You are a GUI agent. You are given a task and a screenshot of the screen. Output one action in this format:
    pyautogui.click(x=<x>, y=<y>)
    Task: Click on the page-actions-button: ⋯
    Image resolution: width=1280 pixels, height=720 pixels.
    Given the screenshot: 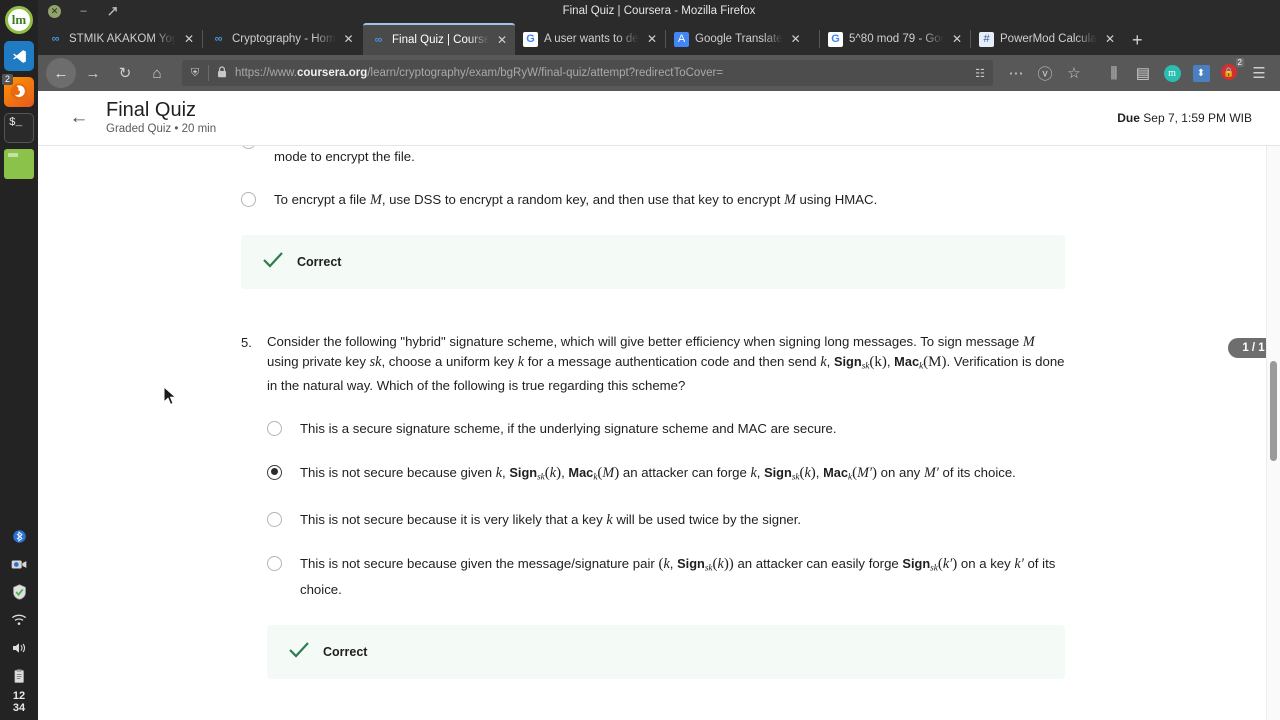 What is the action you would take?
    pyautogui.click(x=1016, y=73)
    